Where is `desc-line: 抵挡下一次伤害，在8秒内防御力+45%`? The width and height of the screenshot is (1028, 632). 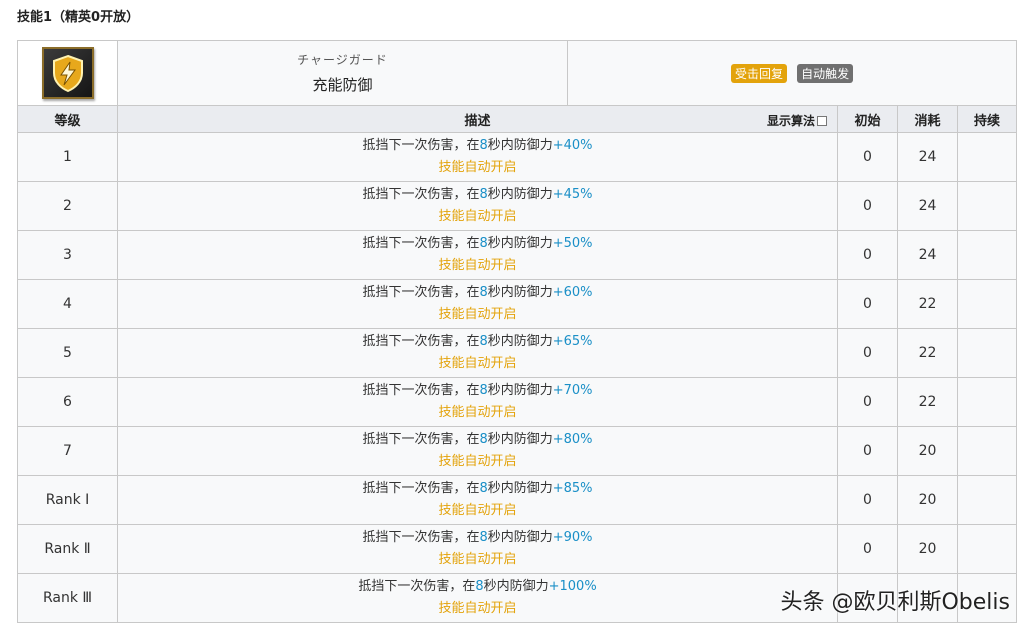 desc-line: 抵挡下一次伤害，在8秒内防御力+45% is located at coordinates (477, 195).